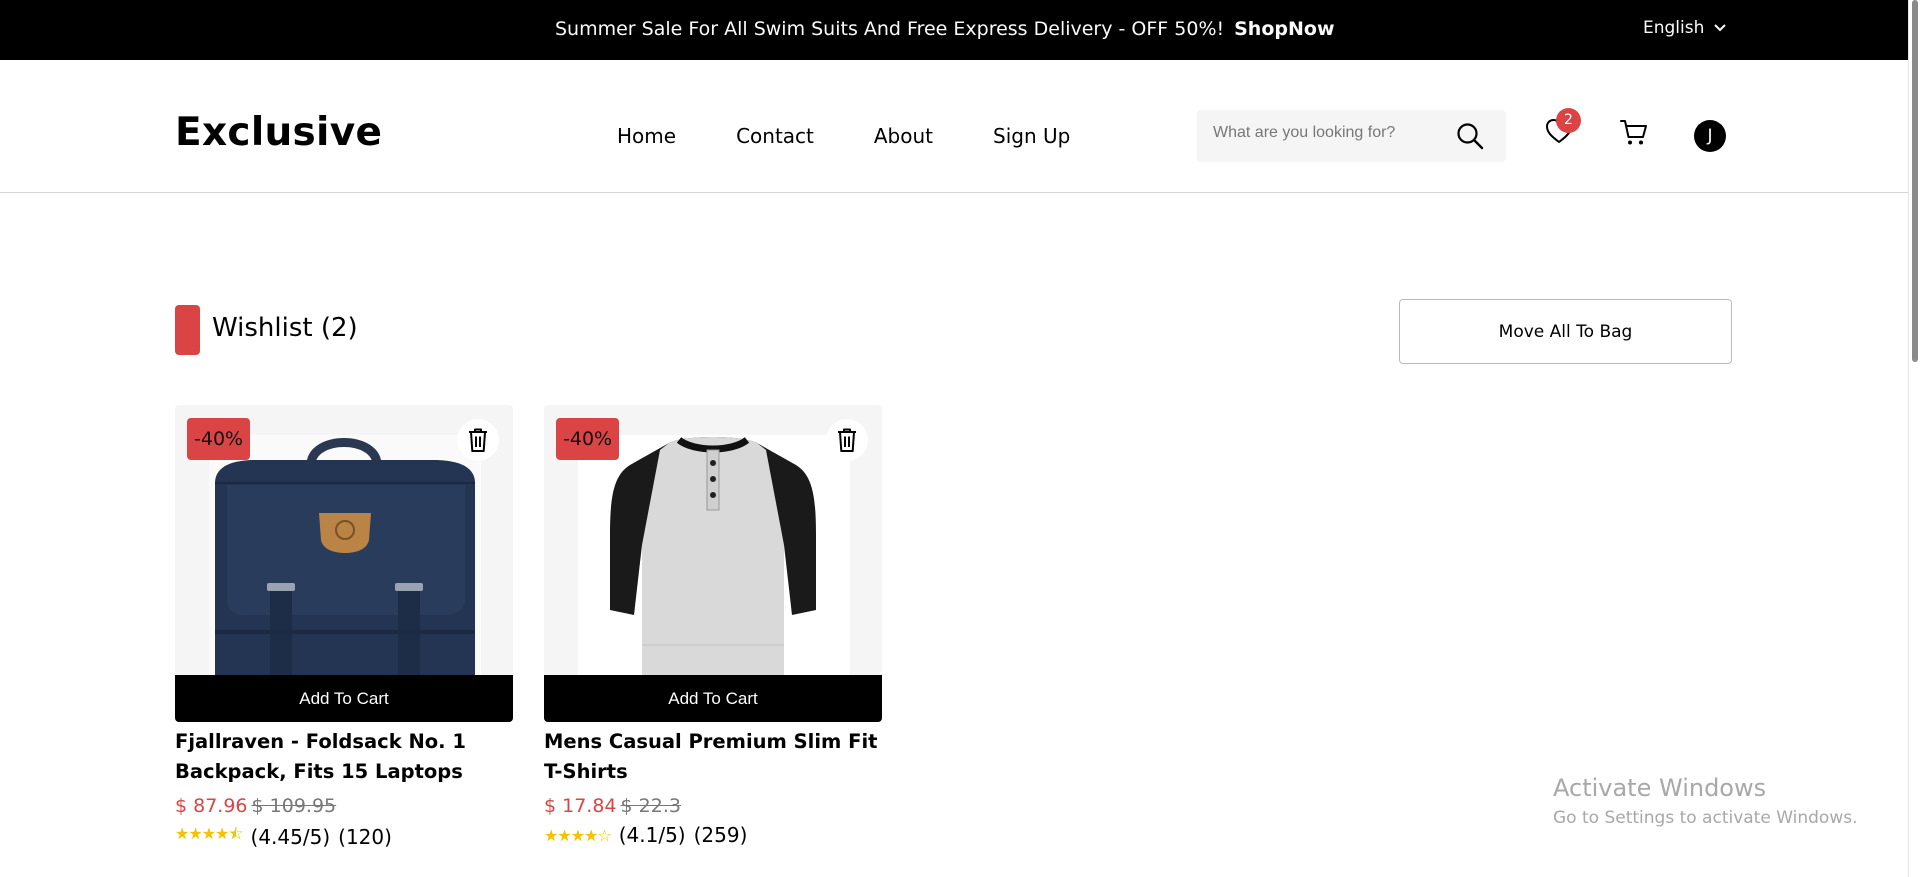  I want to click on user-avatar: J, so click(1710, 136).